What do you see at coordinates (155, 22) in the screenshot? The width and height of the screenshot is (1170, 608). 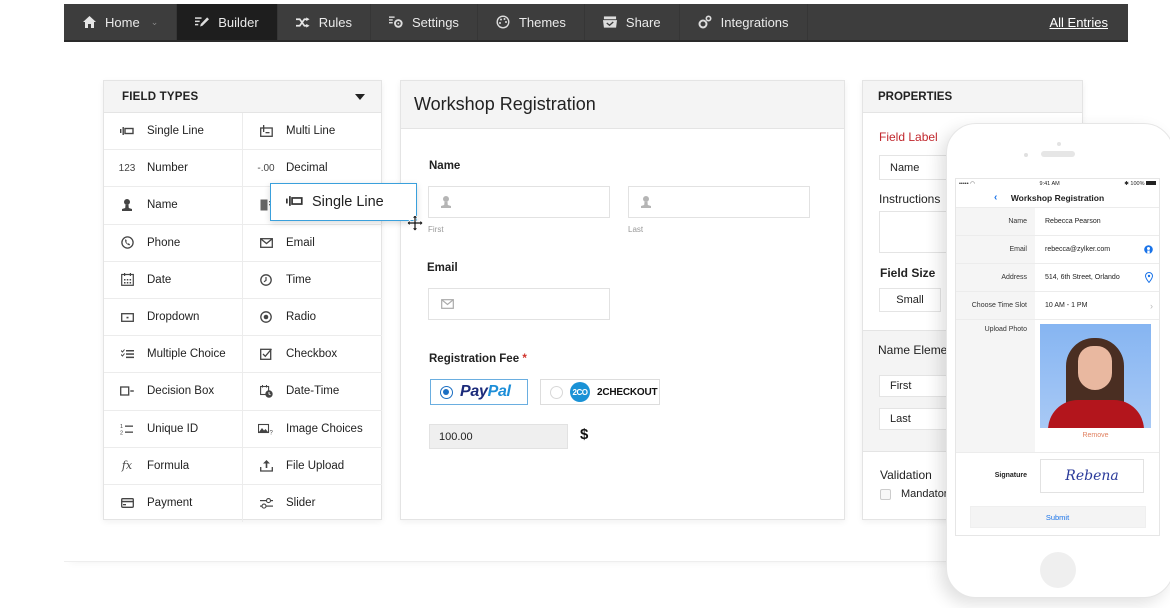 I see `chevron-down-icon: ⌄` at bounding box center [155, 22].